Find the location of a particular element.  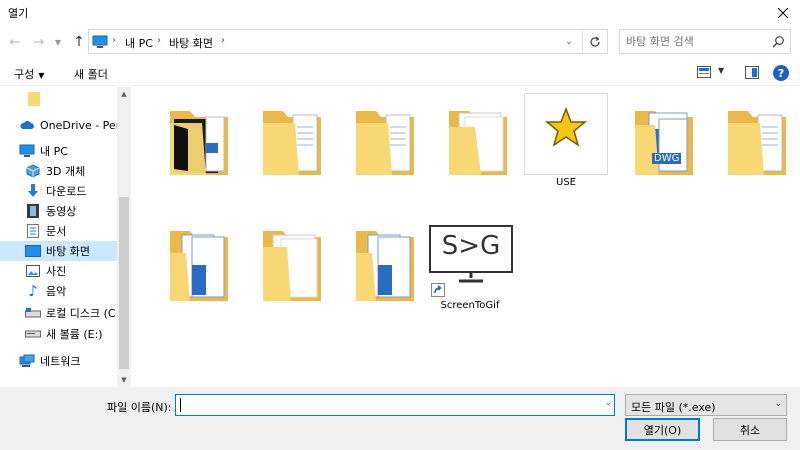

nav-item-label: 동영상 is located at coordinates (61, 211).